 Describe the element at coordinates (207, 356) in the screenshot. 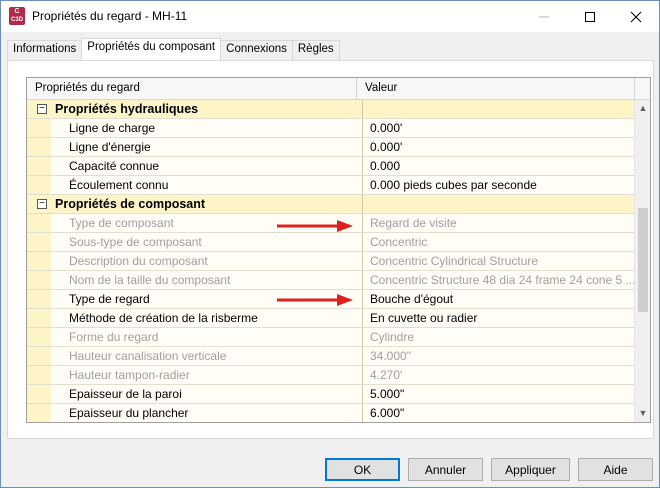

I see `property-name: Hauteur canalisation verticale` at that location.